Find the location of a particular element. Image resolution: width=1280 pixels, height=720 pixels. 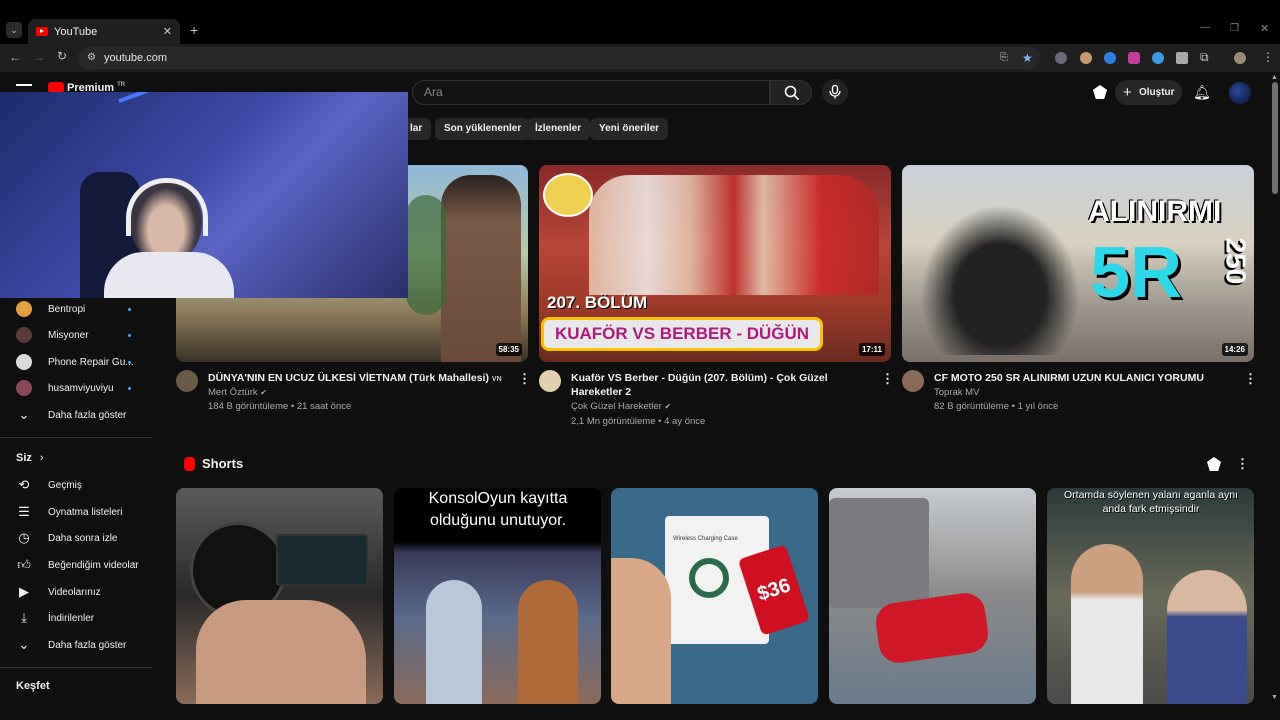

sidebar-item-playlists: ☰ Oynatma listeleri is located at coordinates (69, 512).